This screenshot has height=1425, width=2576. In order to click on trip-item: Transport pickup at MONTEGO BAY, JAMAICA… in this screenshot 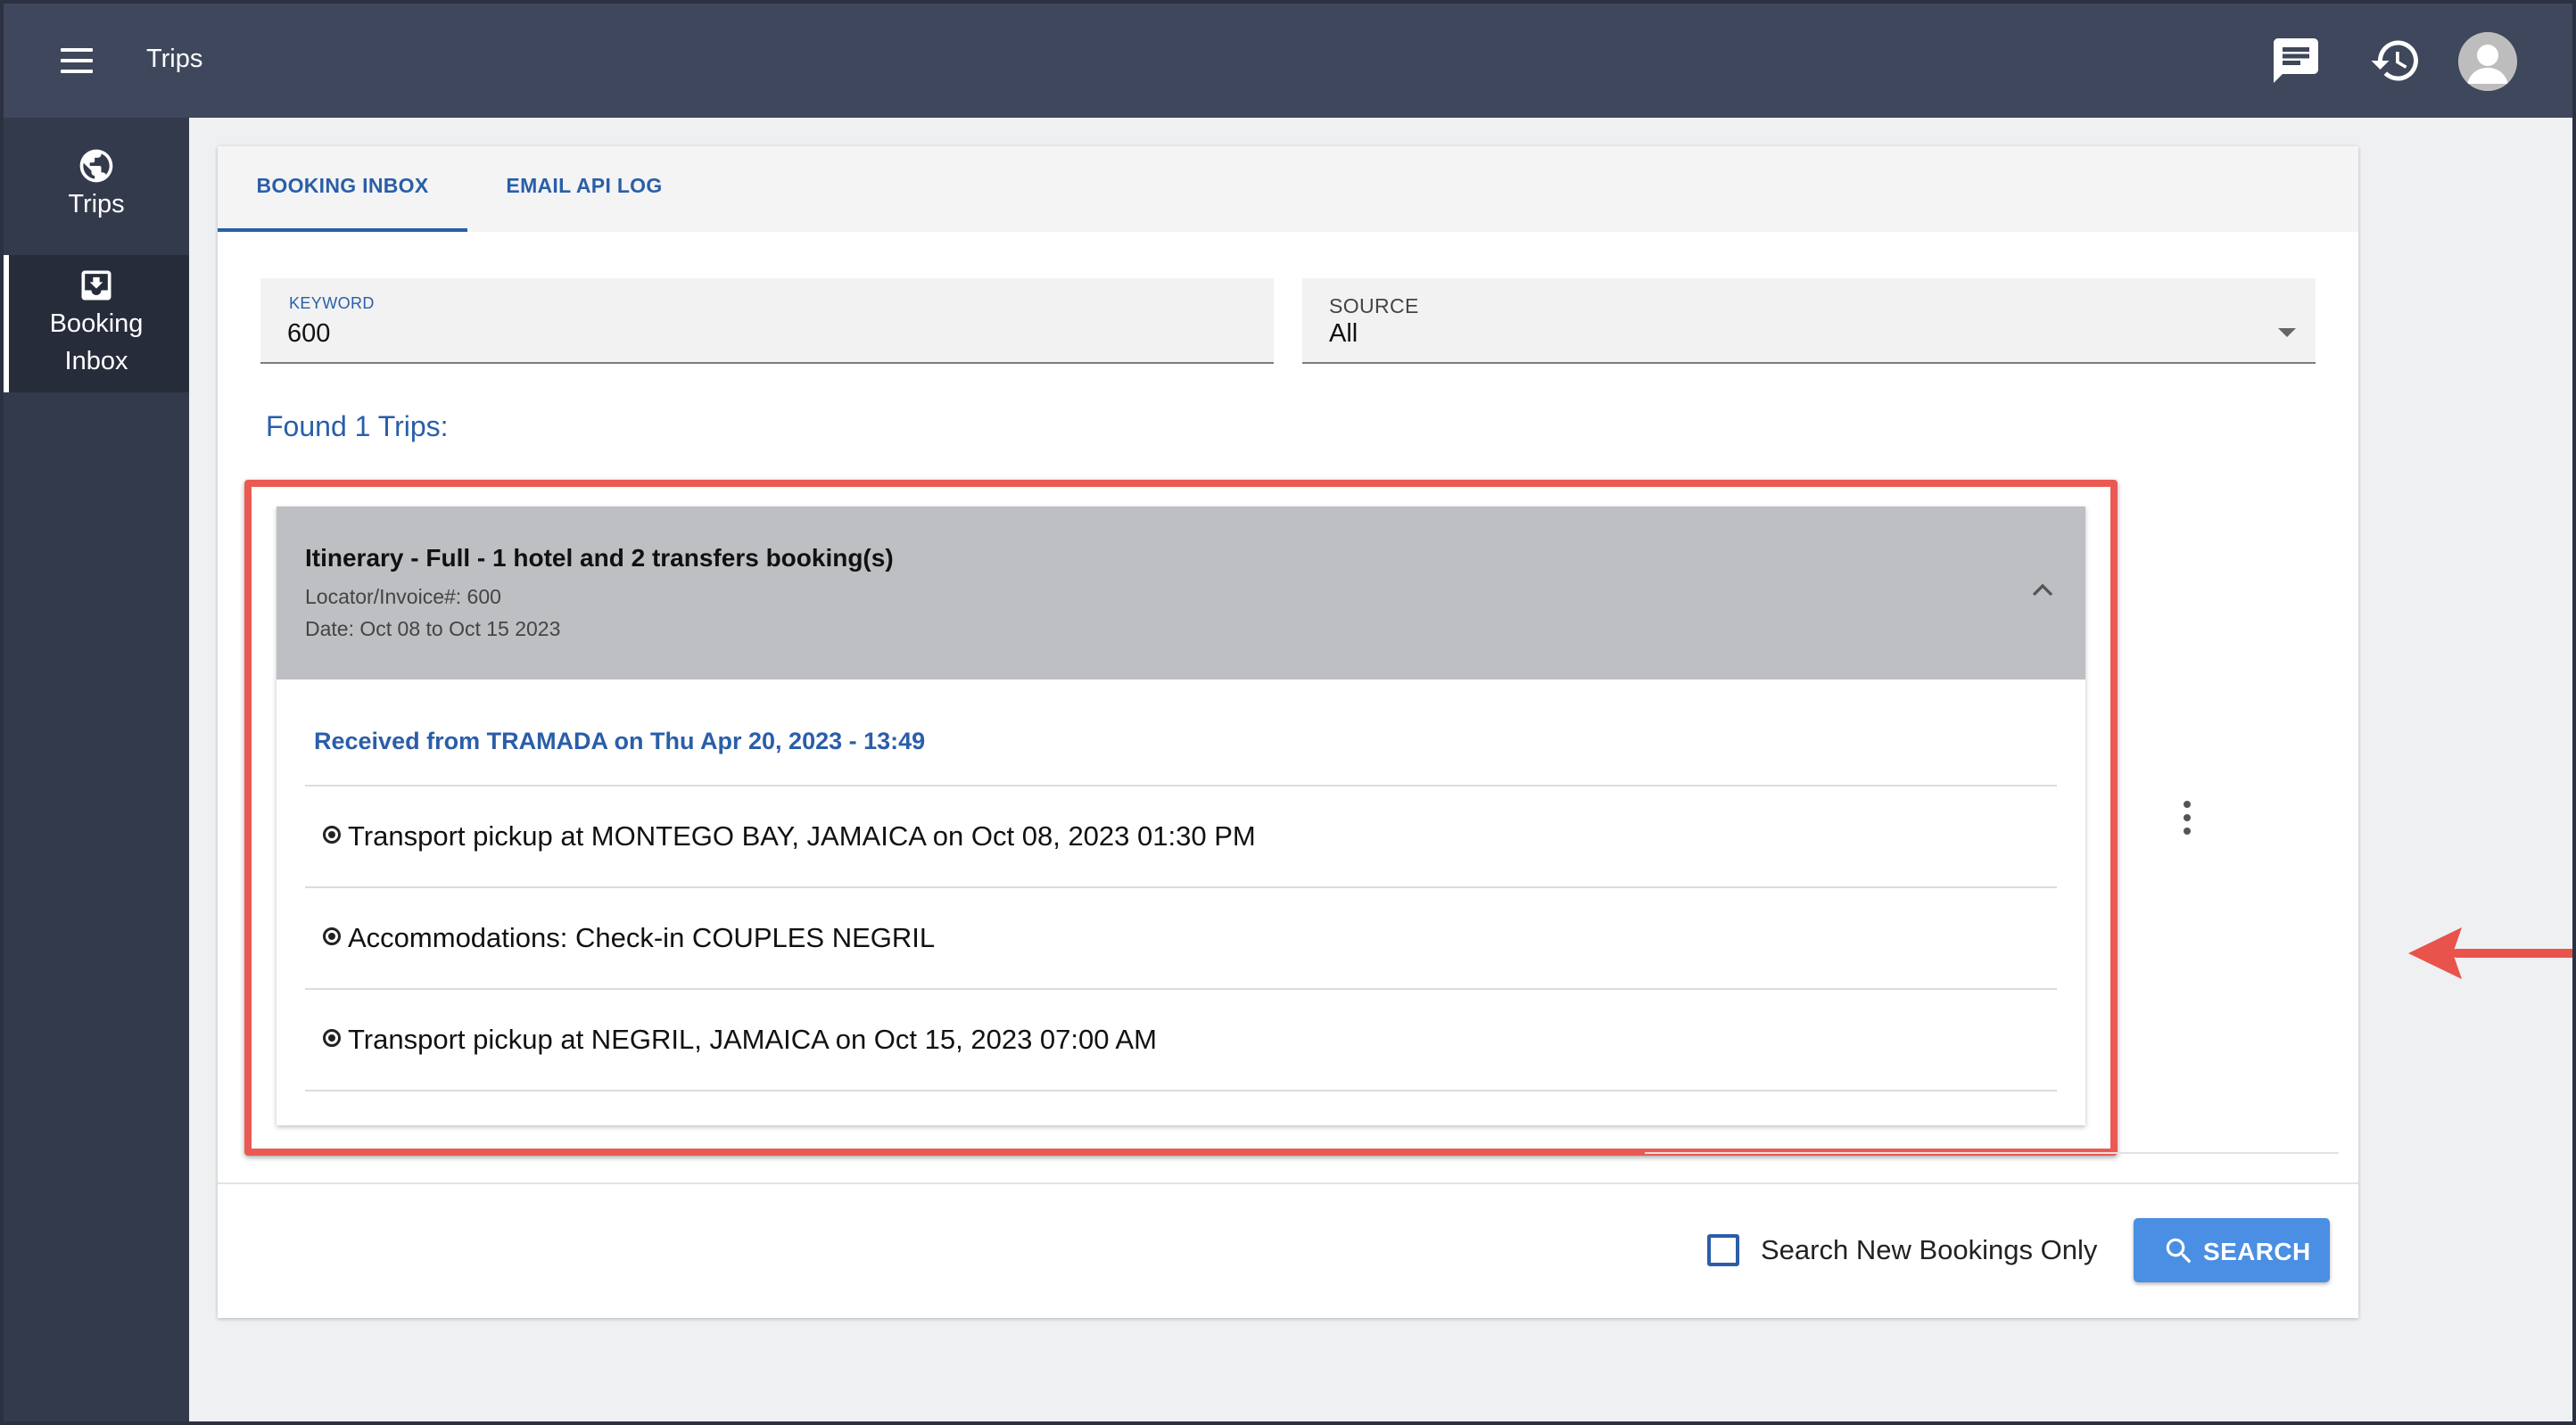, I will do `click(1181, 835)`.